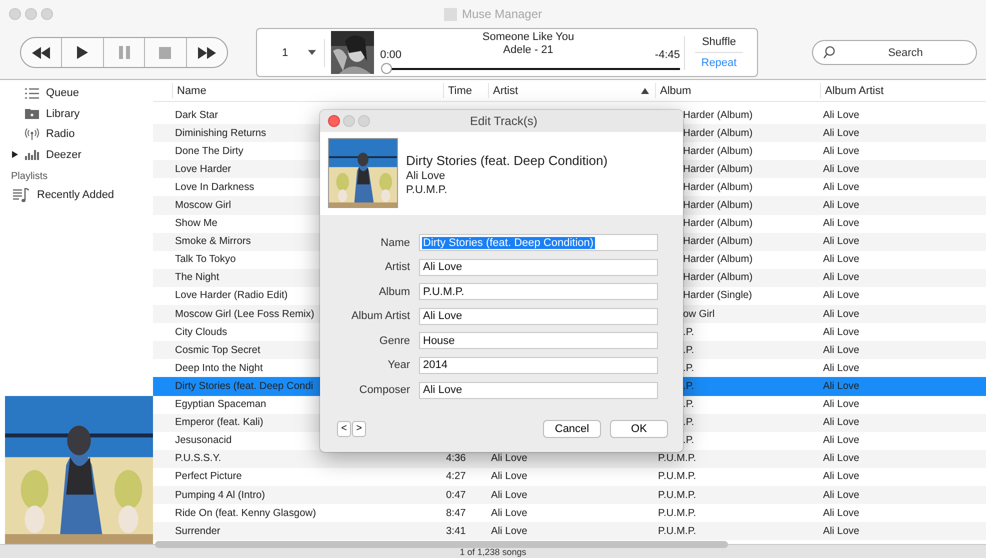 Image resolution: width=986 pixels, height=558 pixels. Describe the element at coordinates (395, 242) in the screenshot. I see `field-label: Name` at that location.